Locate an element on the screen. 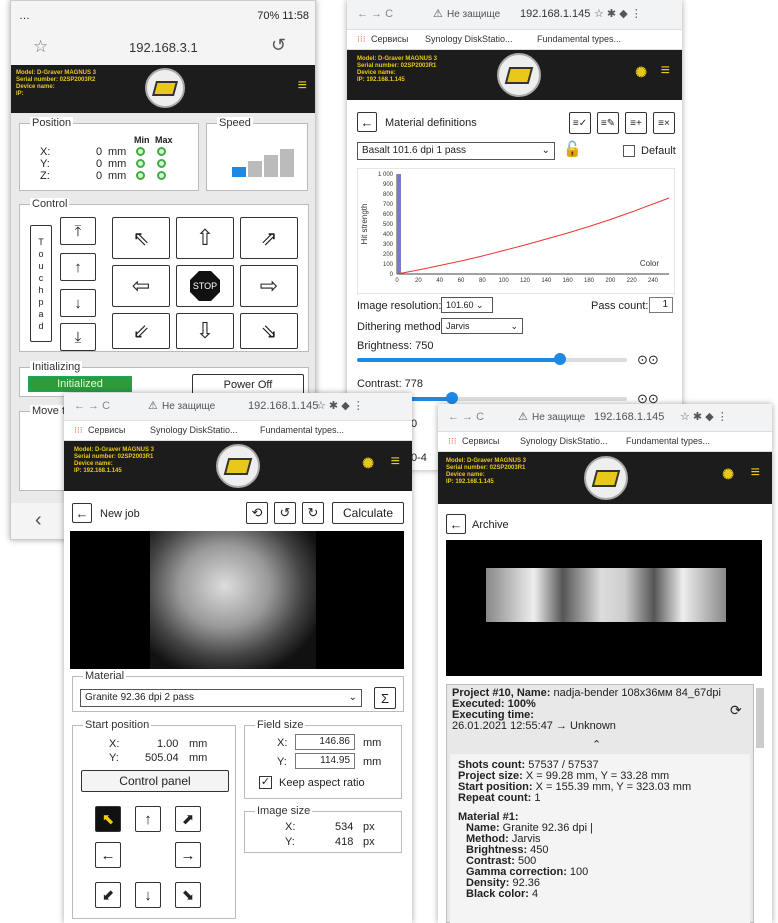  touchpad-button: Touchpad is located at coordinates (41, 283).